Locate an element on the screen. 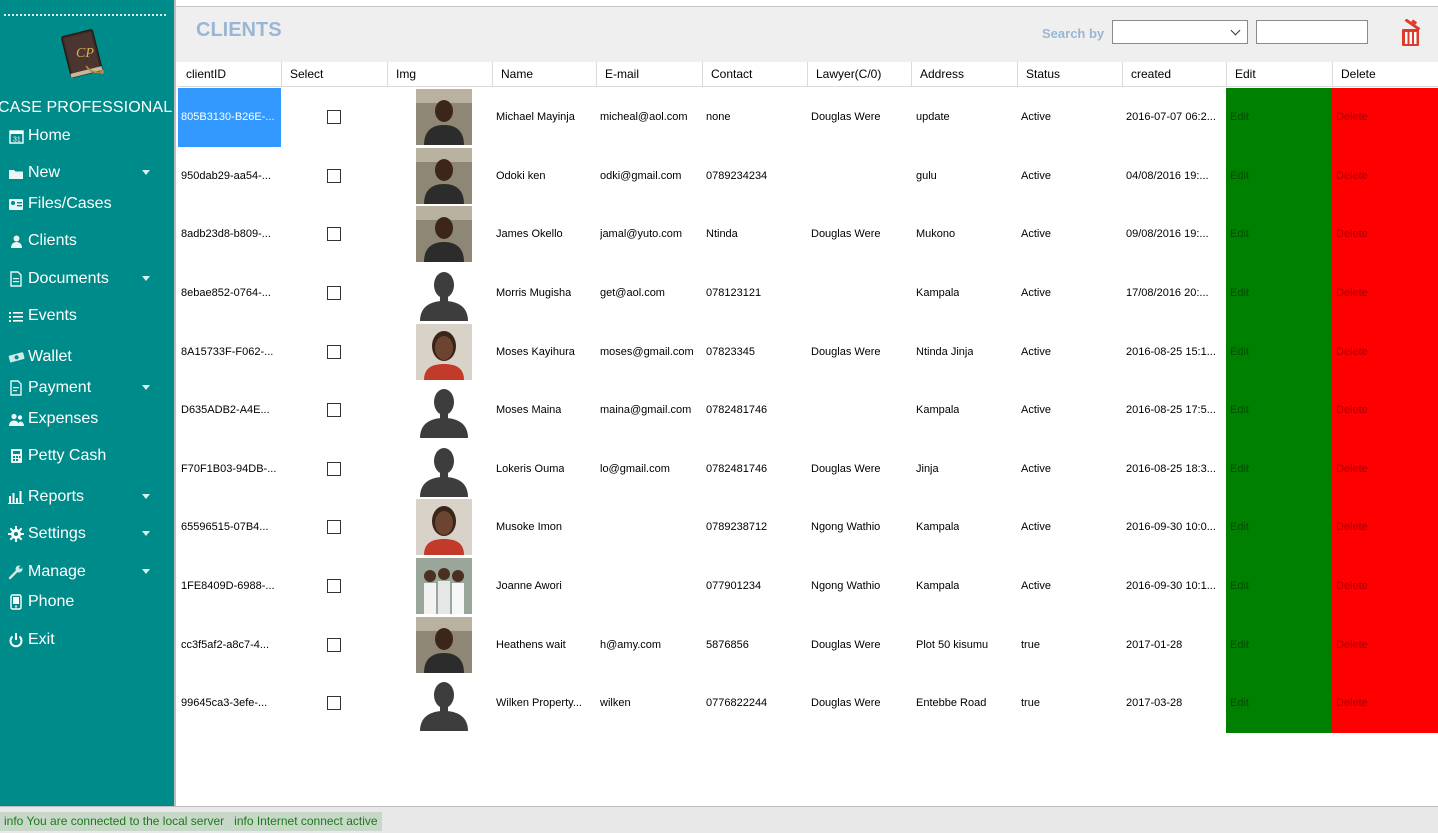 The height and width of the screenshot is (833, 1438). column-header-clientid: clientID is located at coordinates (229, 74).